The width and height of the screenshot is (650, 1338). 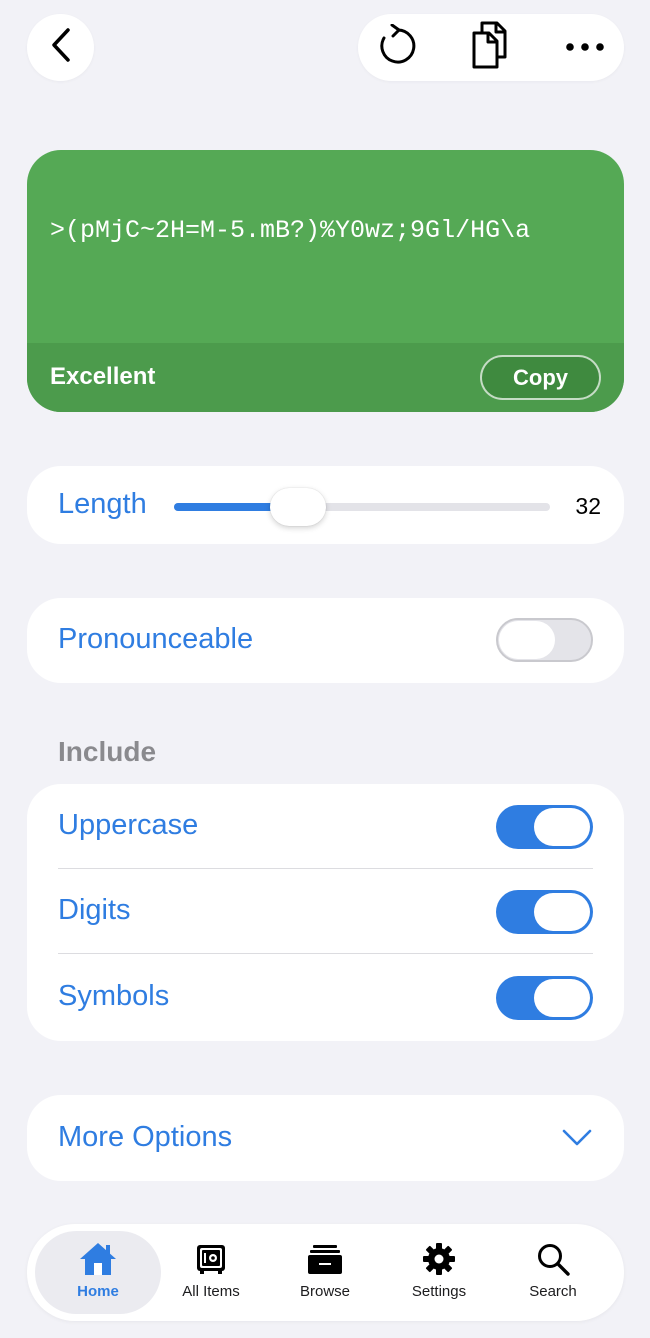 I want to click on tab-home: Home, so click(x=98, y=1272).